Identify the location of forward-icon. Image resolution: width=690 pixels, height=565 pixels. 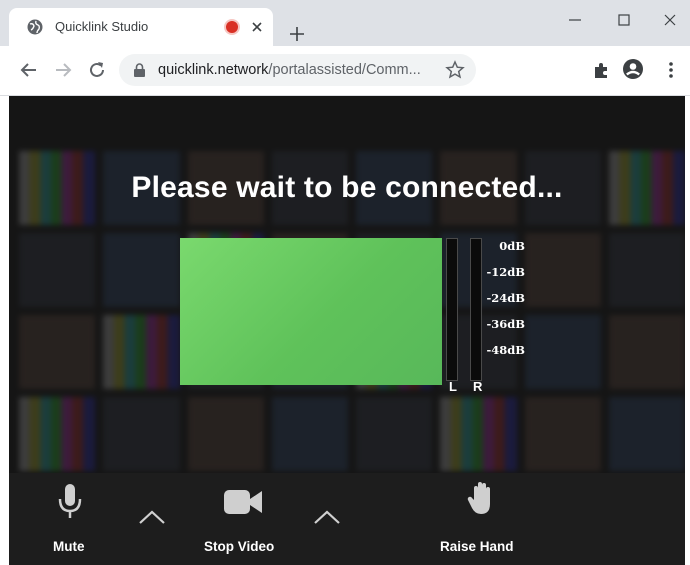
(63, 70).